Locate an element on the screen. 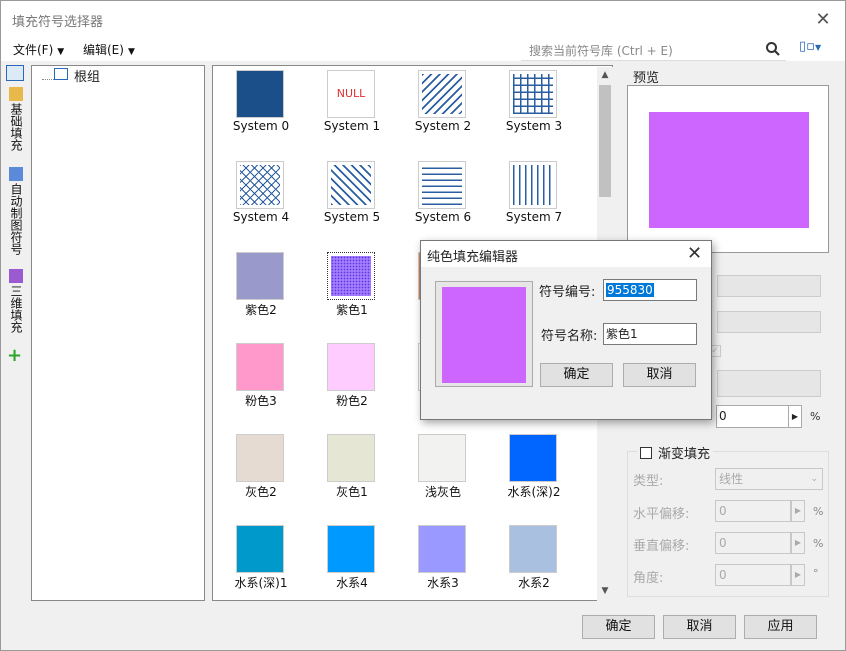 This screenshot has width=846, height=651. h-offset-input: 0 is located at coordinates (753, 511).